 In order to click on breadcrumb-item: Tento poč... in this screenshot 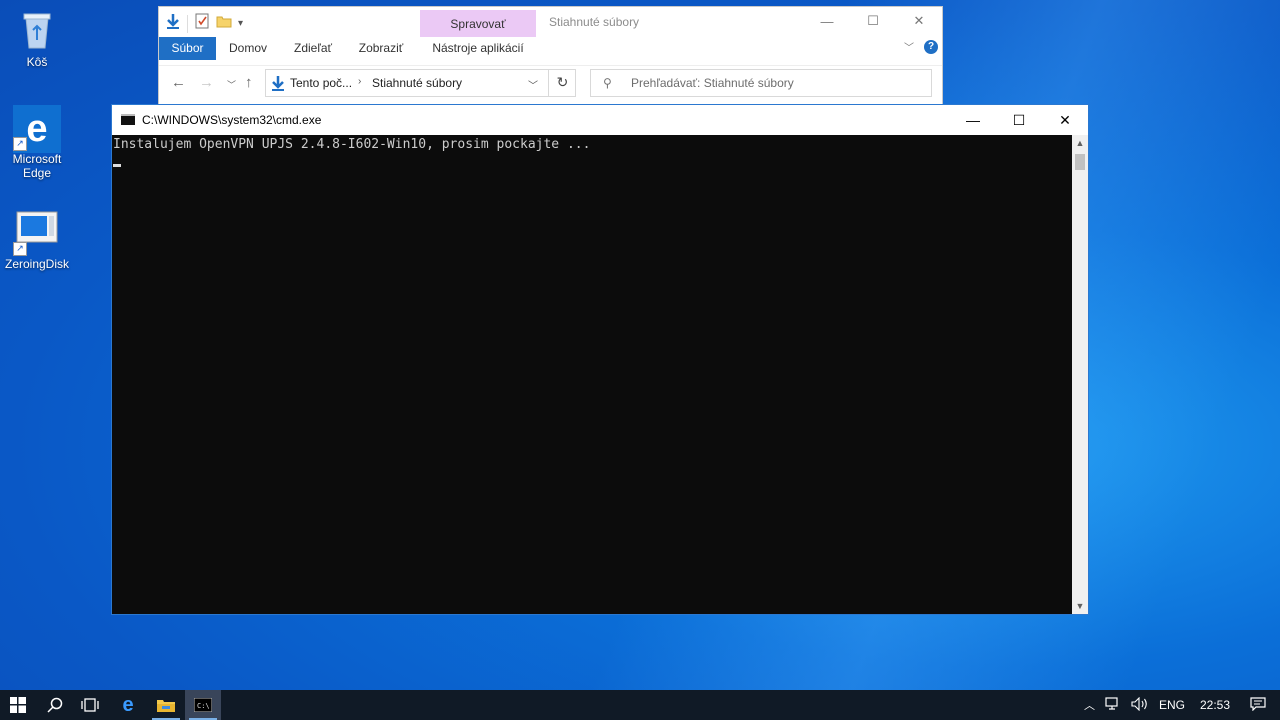, I will do `click(321, 83)`.